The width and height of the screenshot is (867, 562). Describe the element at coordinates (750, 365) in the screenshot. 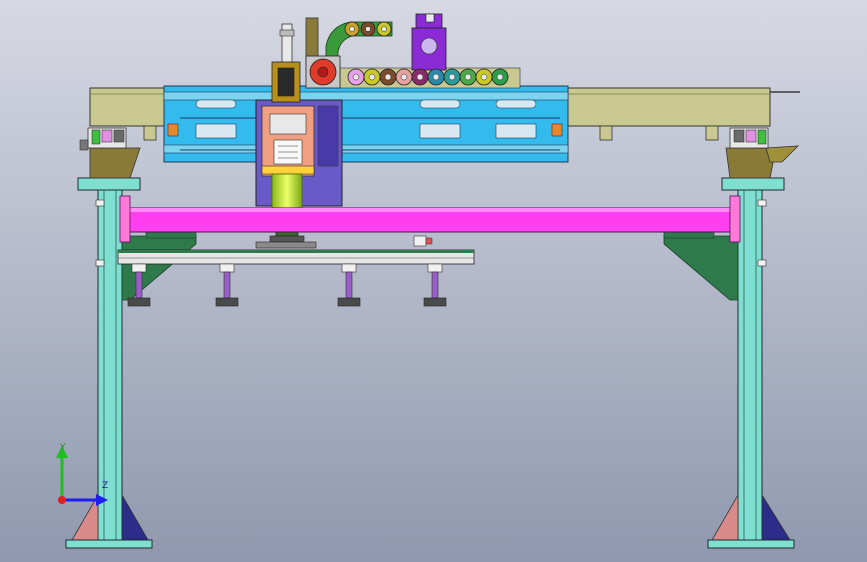

I see `right-column` at that location.